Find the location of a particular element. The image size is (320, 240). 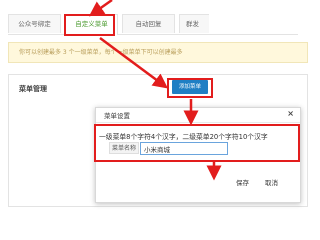

arrow-to-add-button is located at coordinates (134, 62).